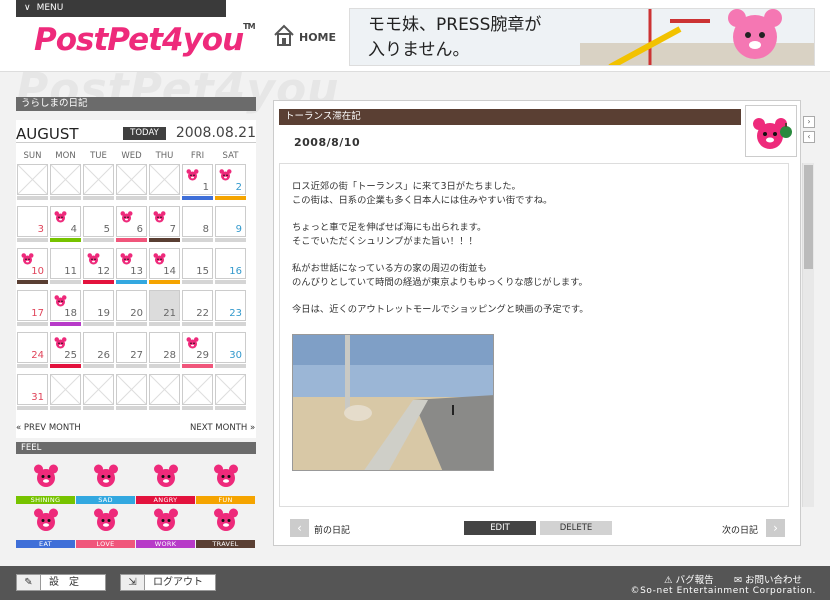 The image size is (830, 600). I want to click on prev-arrow-icon: ‹, so click(299, 528).